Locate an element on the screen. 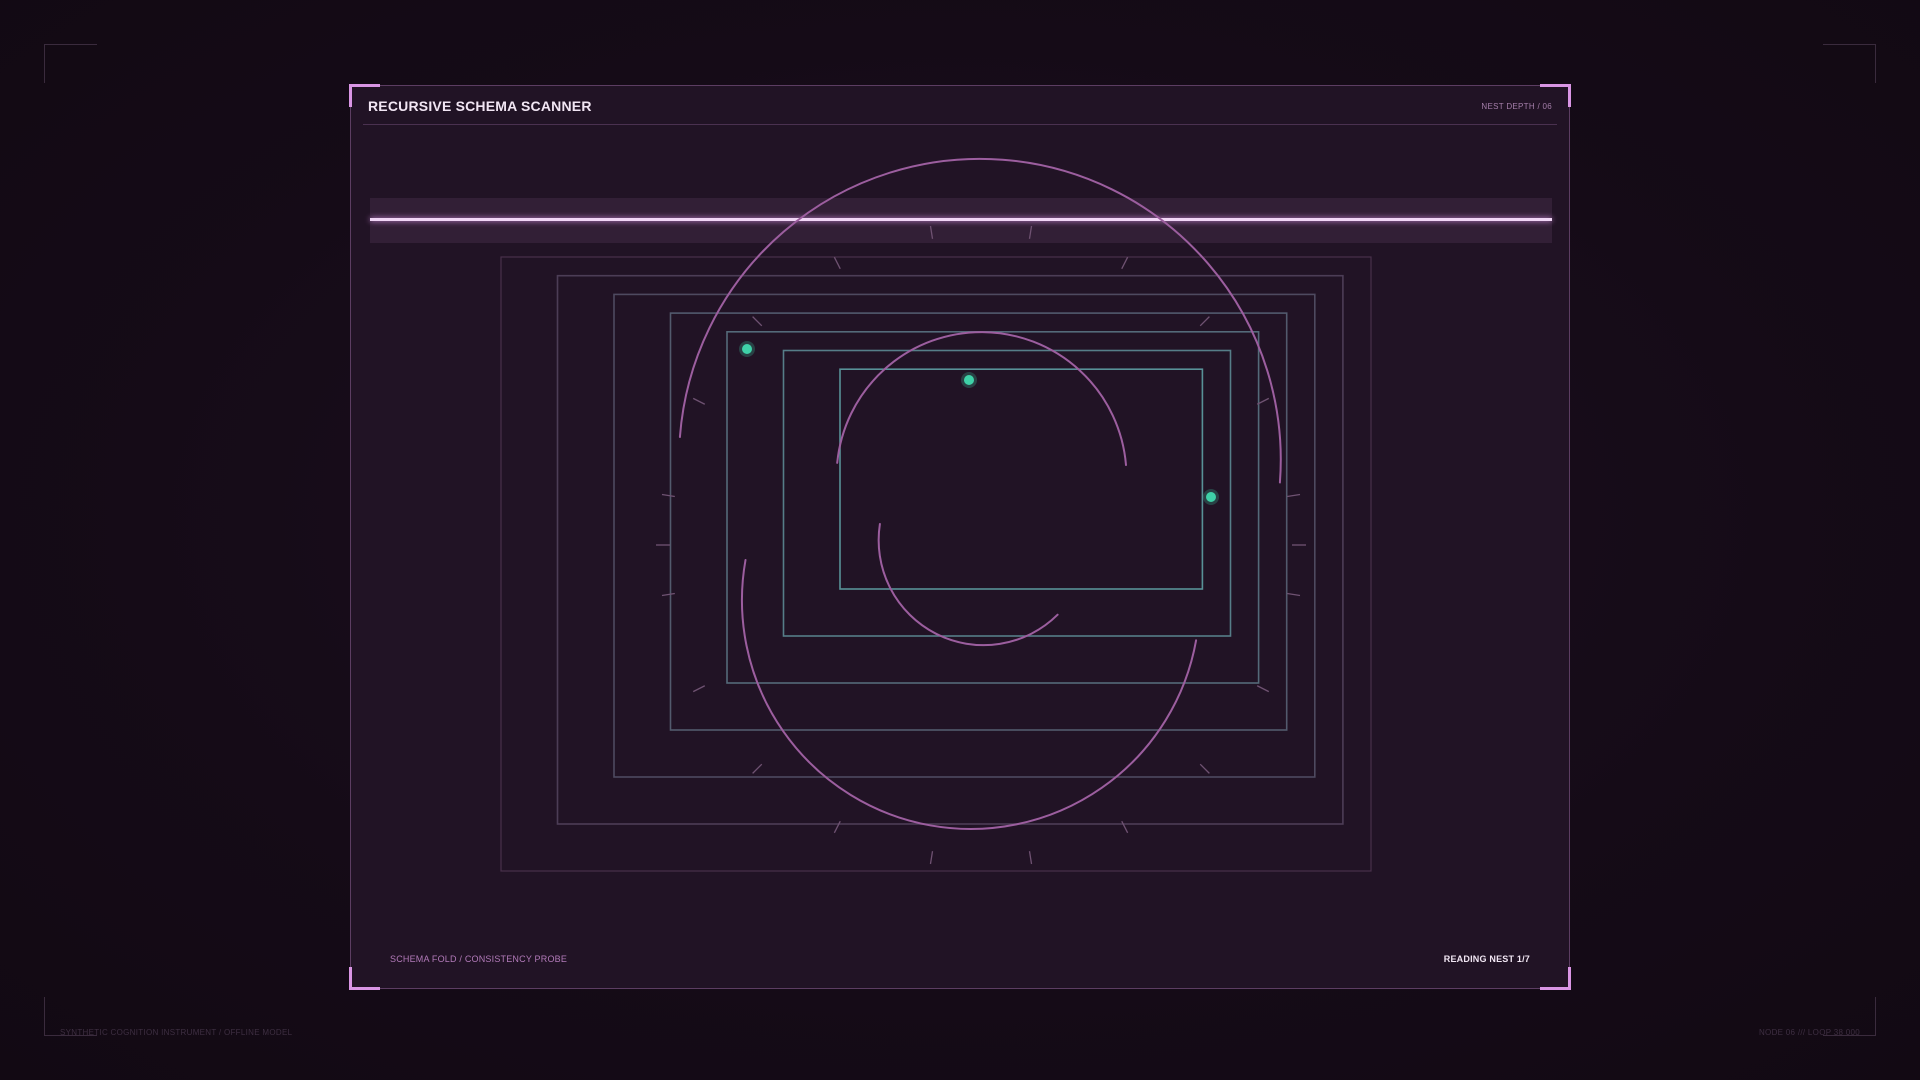  outer-arc is located at coordinates (980, 320).